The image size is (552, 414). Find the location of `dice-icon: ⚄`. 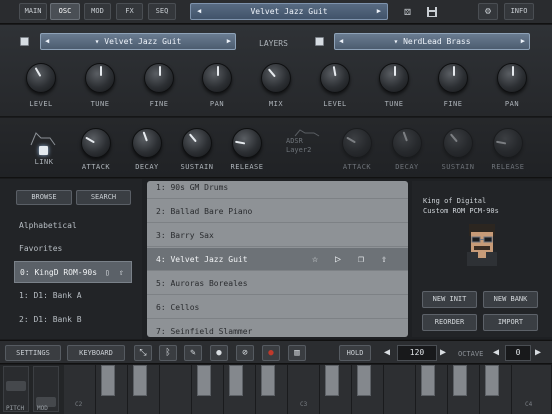

dice-icon: ⚄ is located at coordinates (407, 11).